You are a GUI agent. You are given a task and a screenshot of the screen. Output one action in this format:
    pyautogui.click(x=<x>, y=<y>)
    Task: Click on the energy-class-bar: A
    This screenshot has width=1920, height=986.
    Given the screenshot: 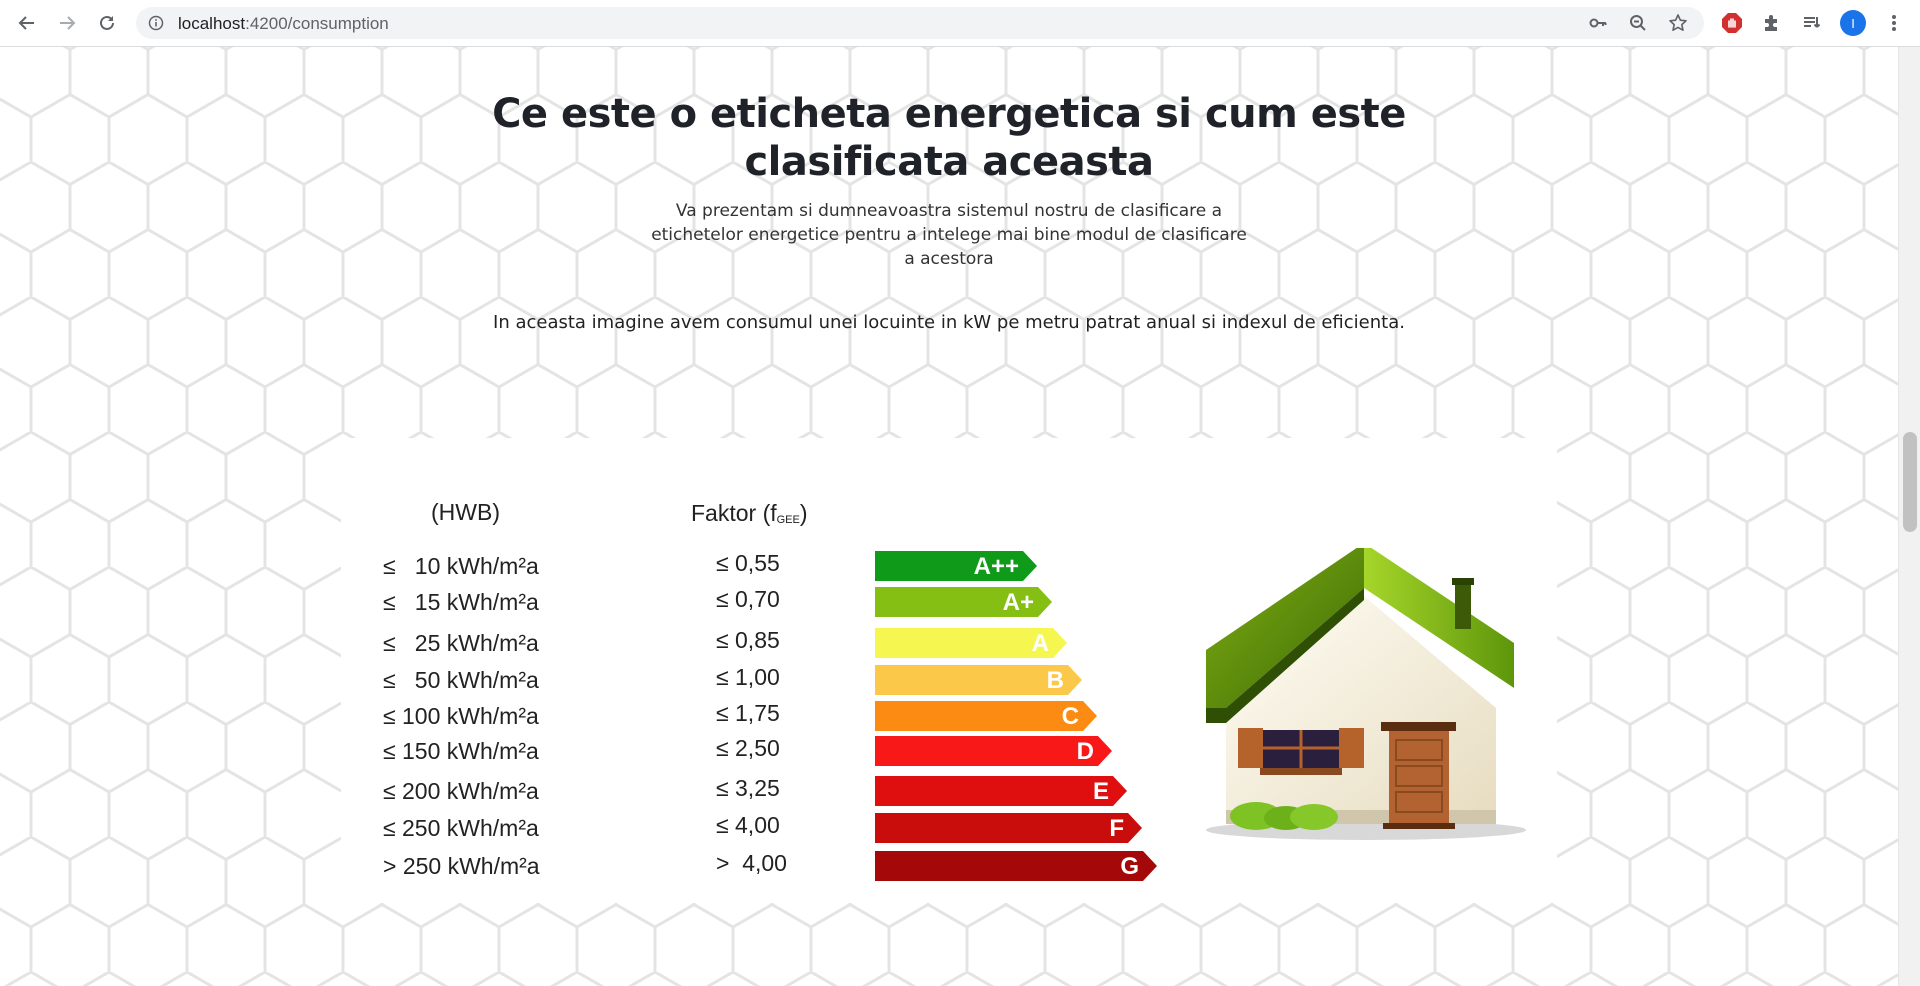 What is the action you would take?
    pyautogui.click(x=971, y=643)
    